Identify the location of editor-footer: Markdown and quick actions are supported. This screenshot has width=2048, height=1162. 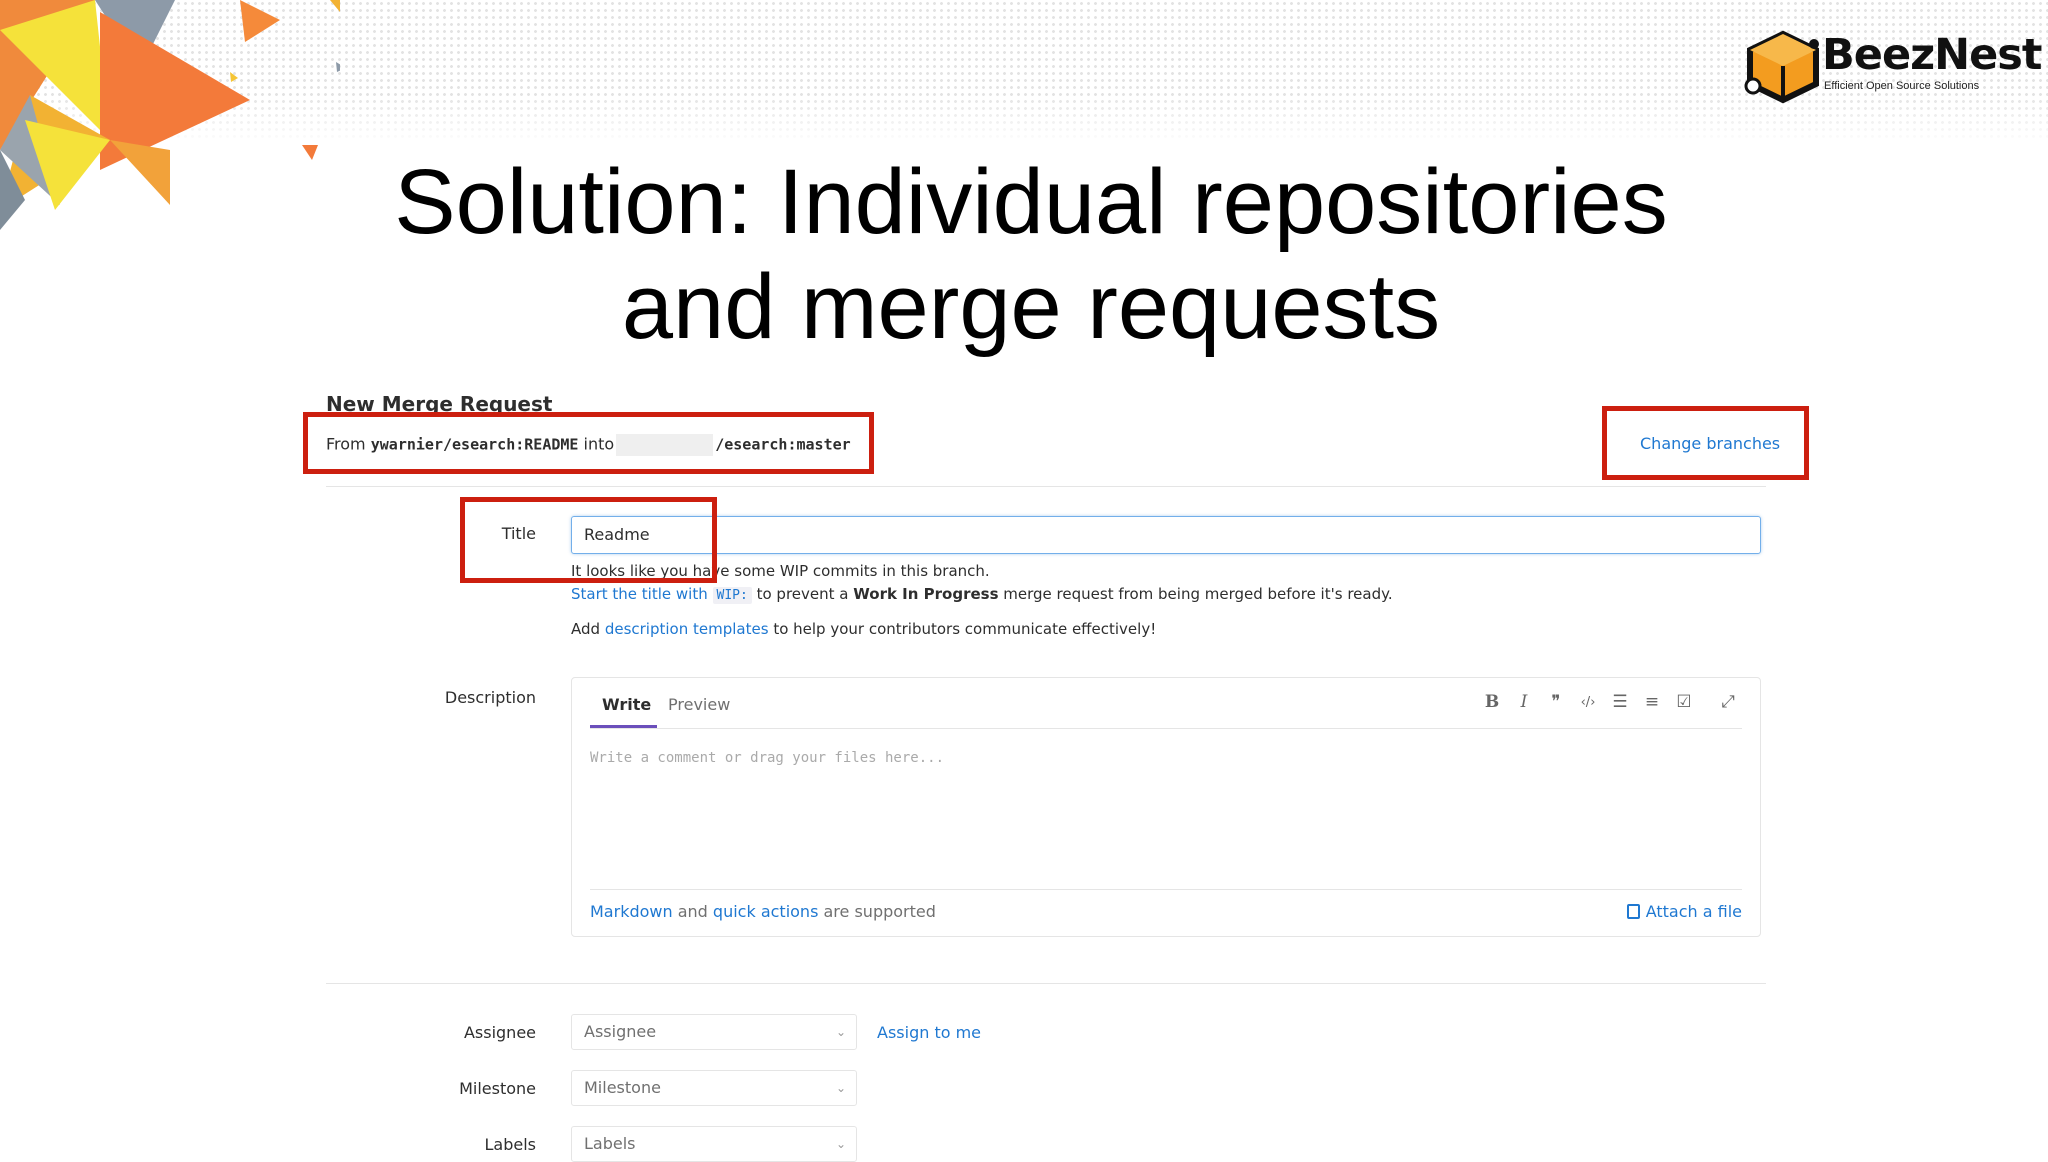
(763, 911).